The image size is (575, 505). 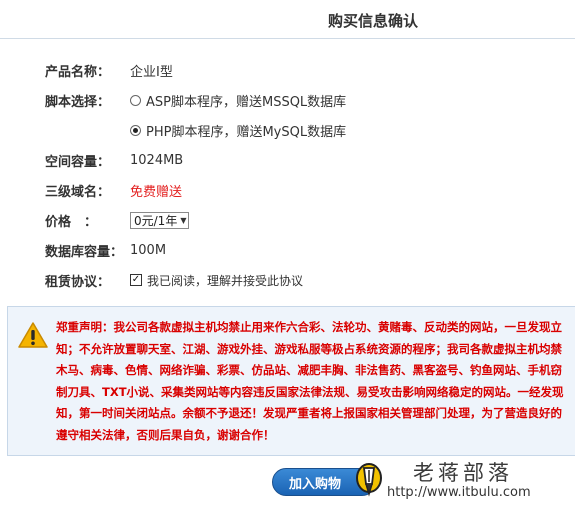 What do you see at coordinates (156, 220) in the screenshot?
I see `price-select-value: 0元/1年` at bounding box center [156, 220].